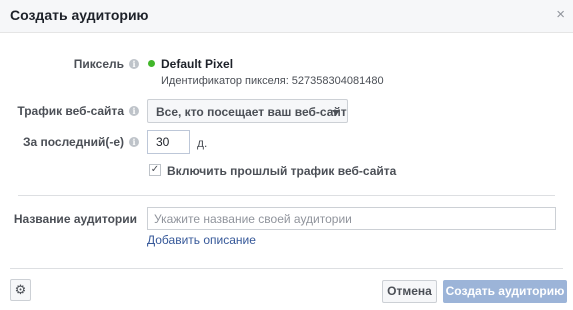  What do you see at coordinates (251, 112) in the screenshot?
I see `traffic-dropdown-value: Все, кто посещает ваш веб-сайт` at bounding box center [251, 112].